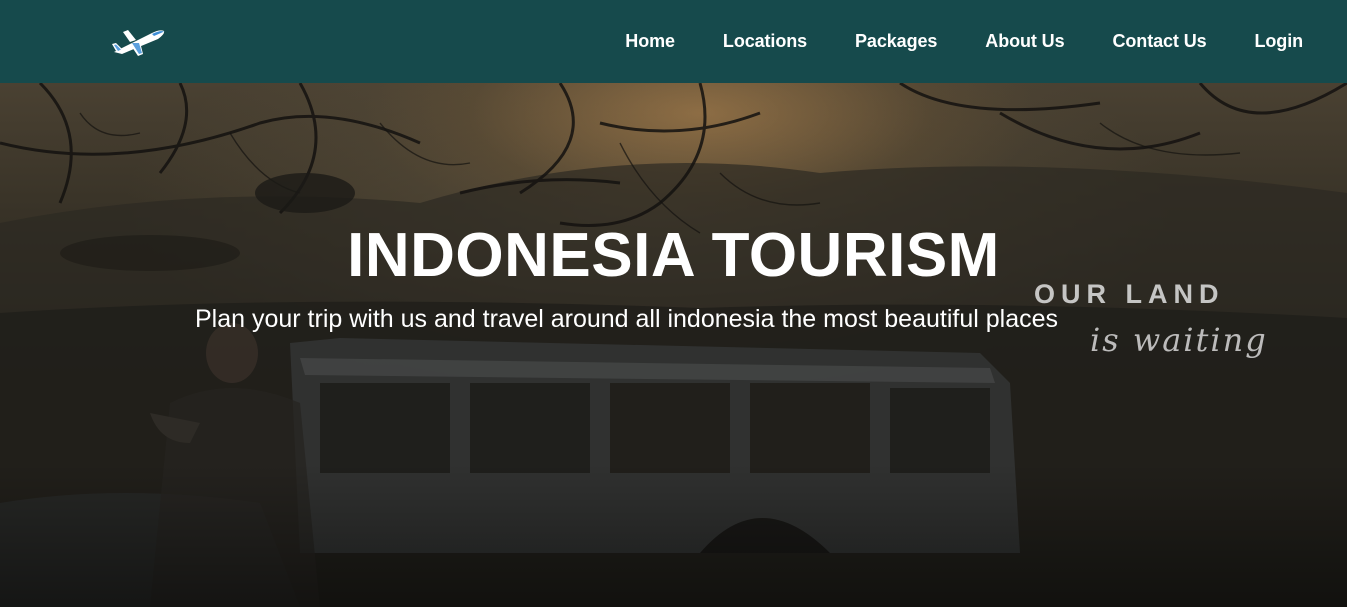  I want to click on airplane-logo-icon, so click(139, 42).